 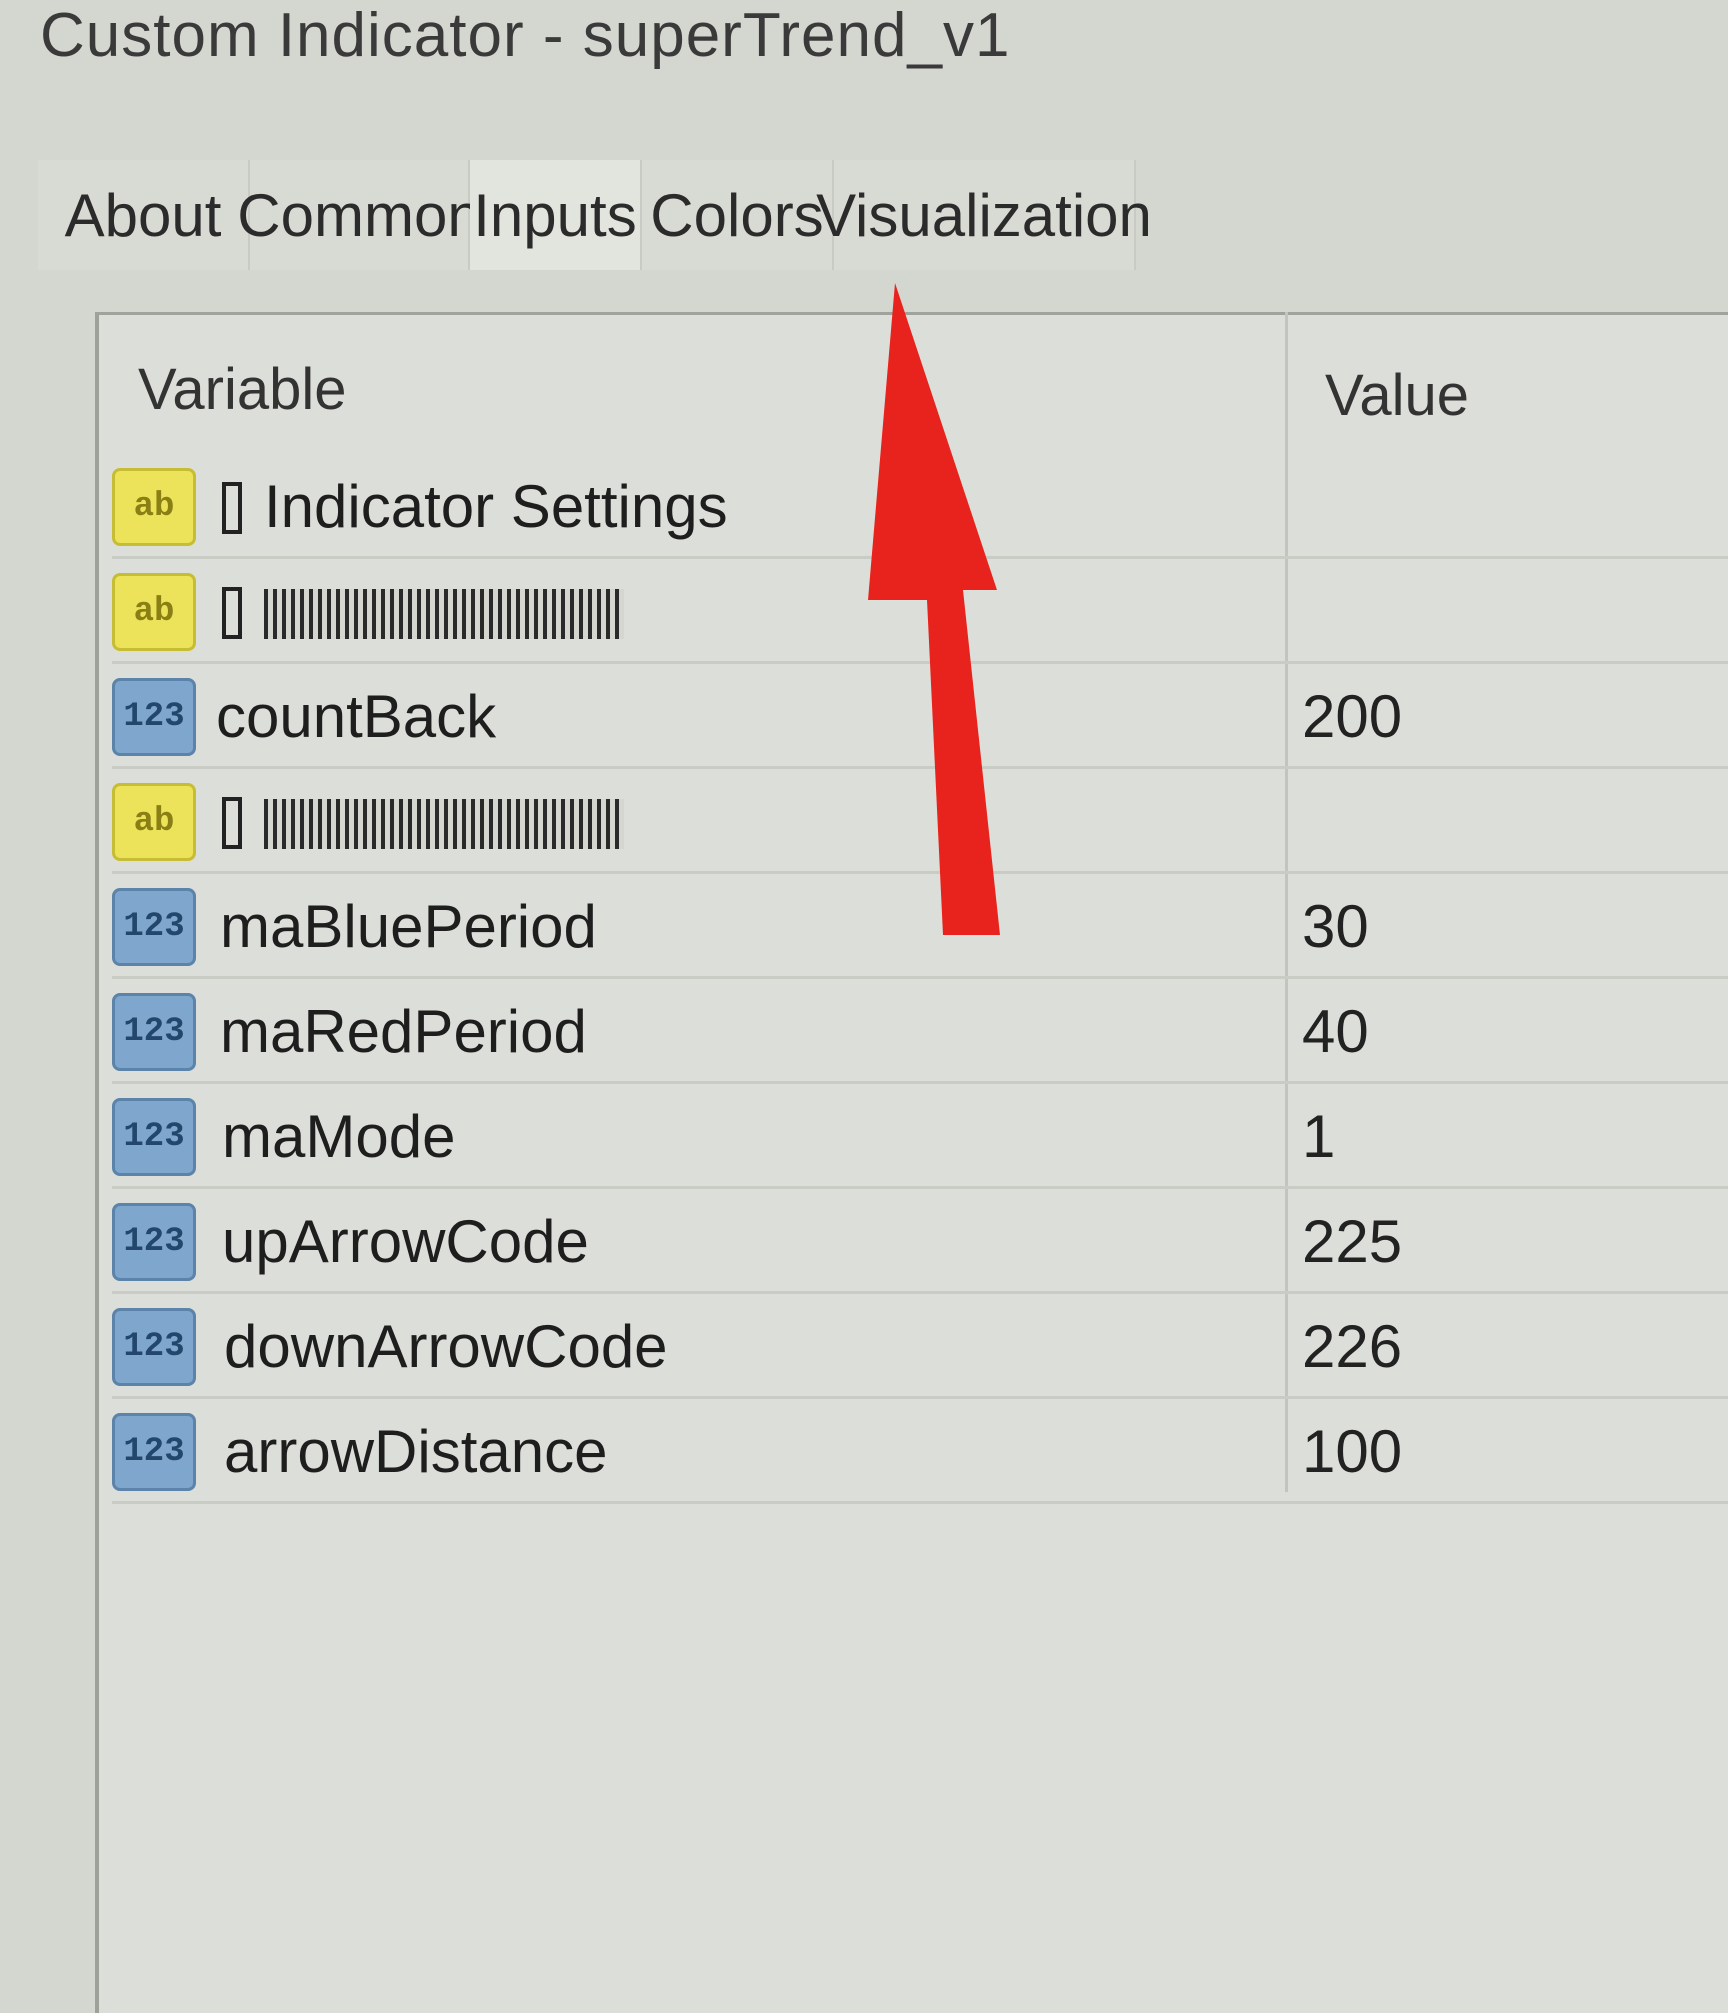 What do you see at coordinates (405, 1241) in the screenshot?
I see `variable-name: upArrowCode` at bounding box center [405, 1241].